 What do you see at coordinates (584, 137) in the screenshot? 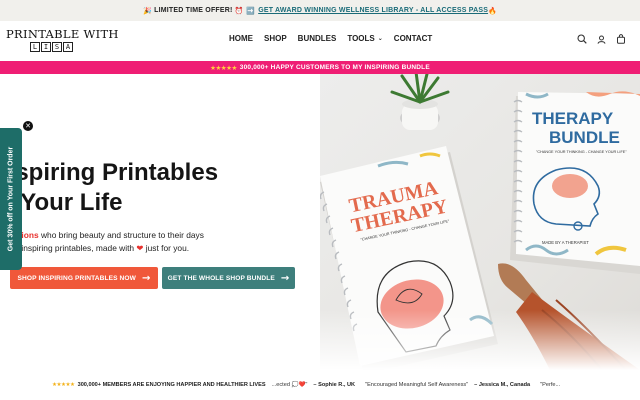
I see `bundle-title-2: BUNDLE` at bounding box center [584, 137].